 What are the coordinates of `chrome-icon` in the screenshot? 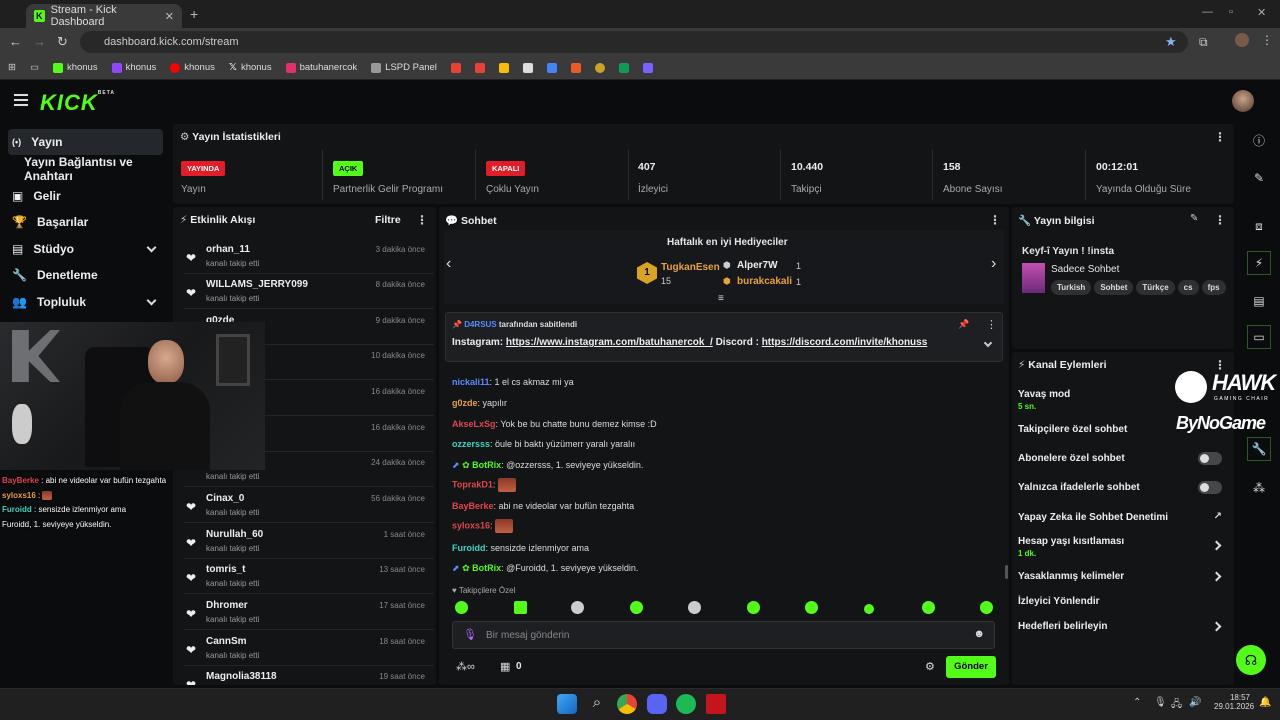 It's located at (627, 704).